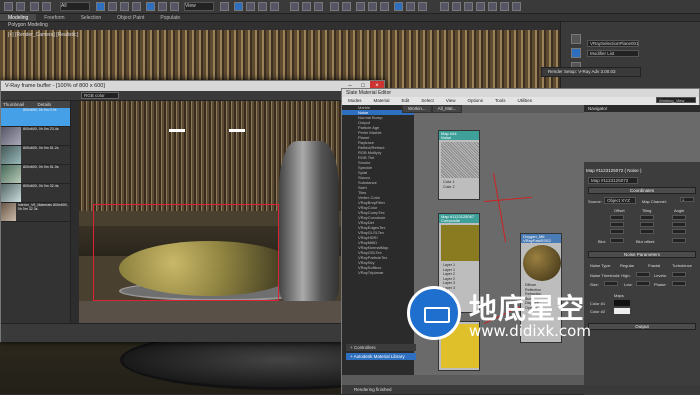  I want to click on window-crossing-icon, so click(136, 6).